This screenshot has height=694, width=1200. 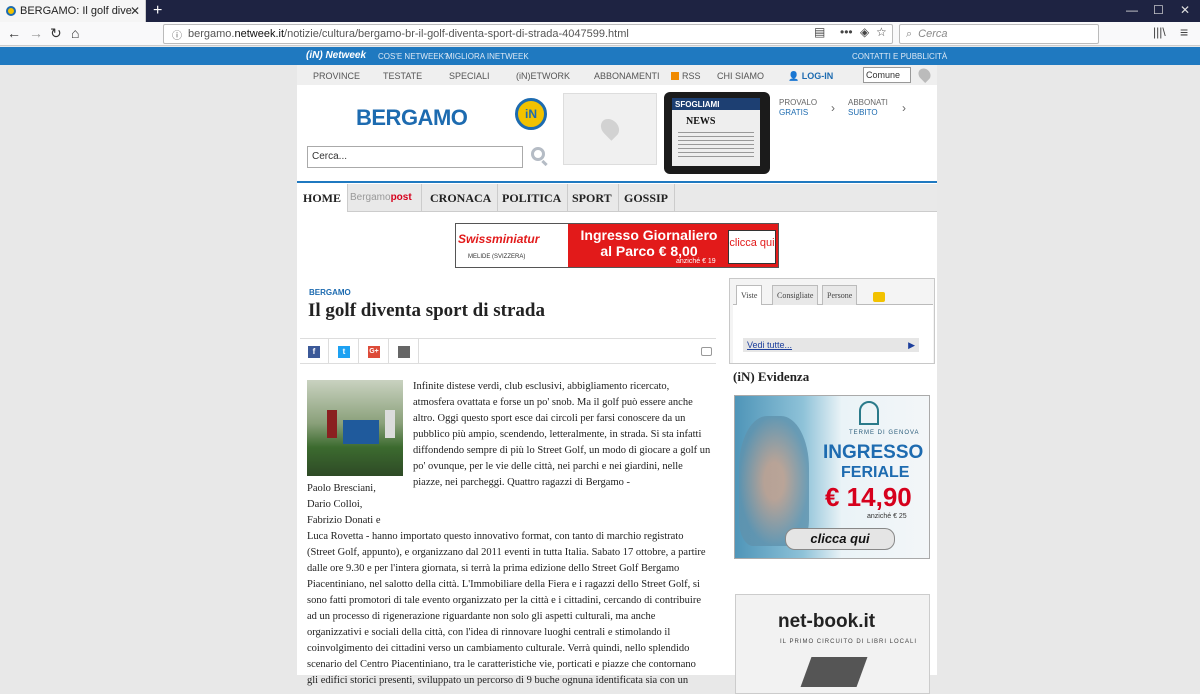 I want to click on topnav-login: 👤 LOG-IN, so click(x=810, y=76).